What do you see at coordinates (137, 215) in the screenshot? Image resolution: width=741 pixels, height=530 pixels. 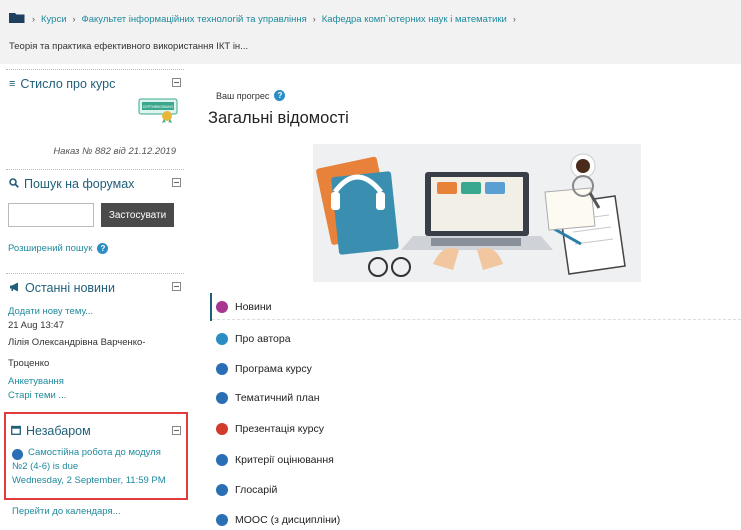 I see `apply-button: Застосувати` at bounding box center [137, 215].